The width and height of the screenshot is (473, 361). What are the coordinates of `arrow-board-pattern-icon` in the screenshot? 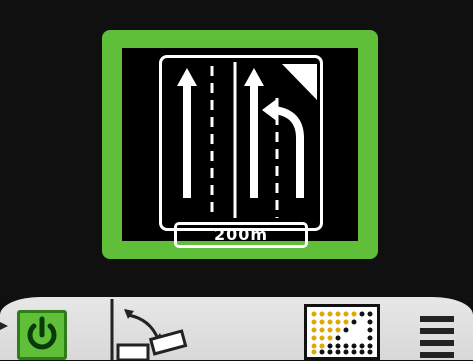 It's located at (342, 332).